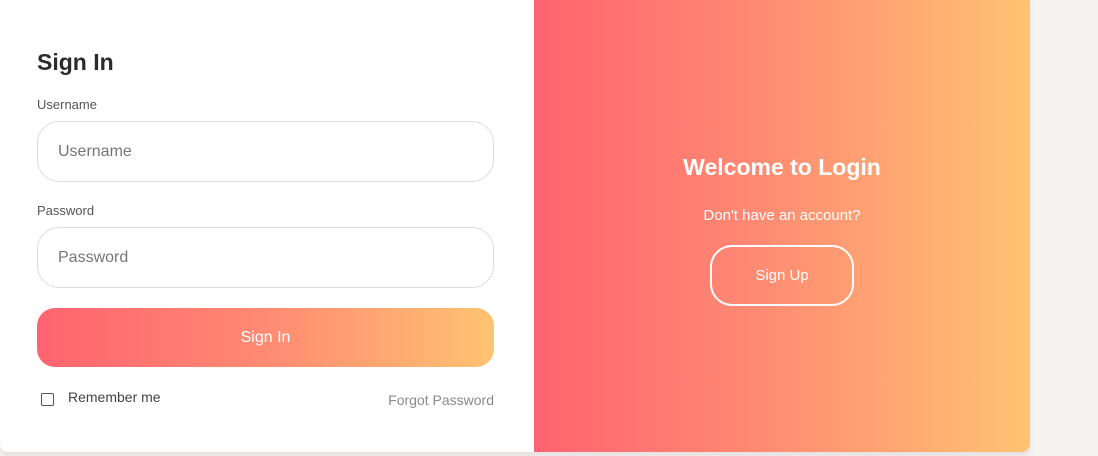 This screenshot has height=456, width=1098. Describe the element at coordinates (67, 104) in the screenshot. I see `username-label: Username` at that location.